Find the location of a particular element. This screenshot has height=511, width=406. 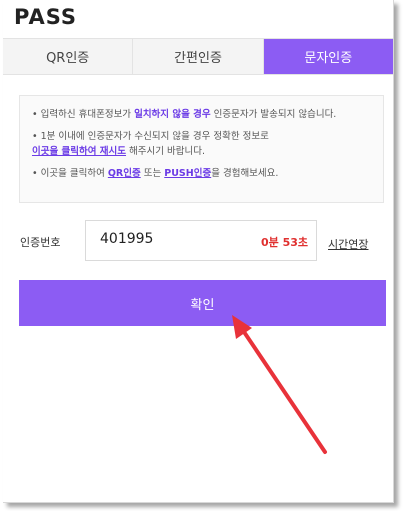

arrow-head is located at coordinates (242, 327).